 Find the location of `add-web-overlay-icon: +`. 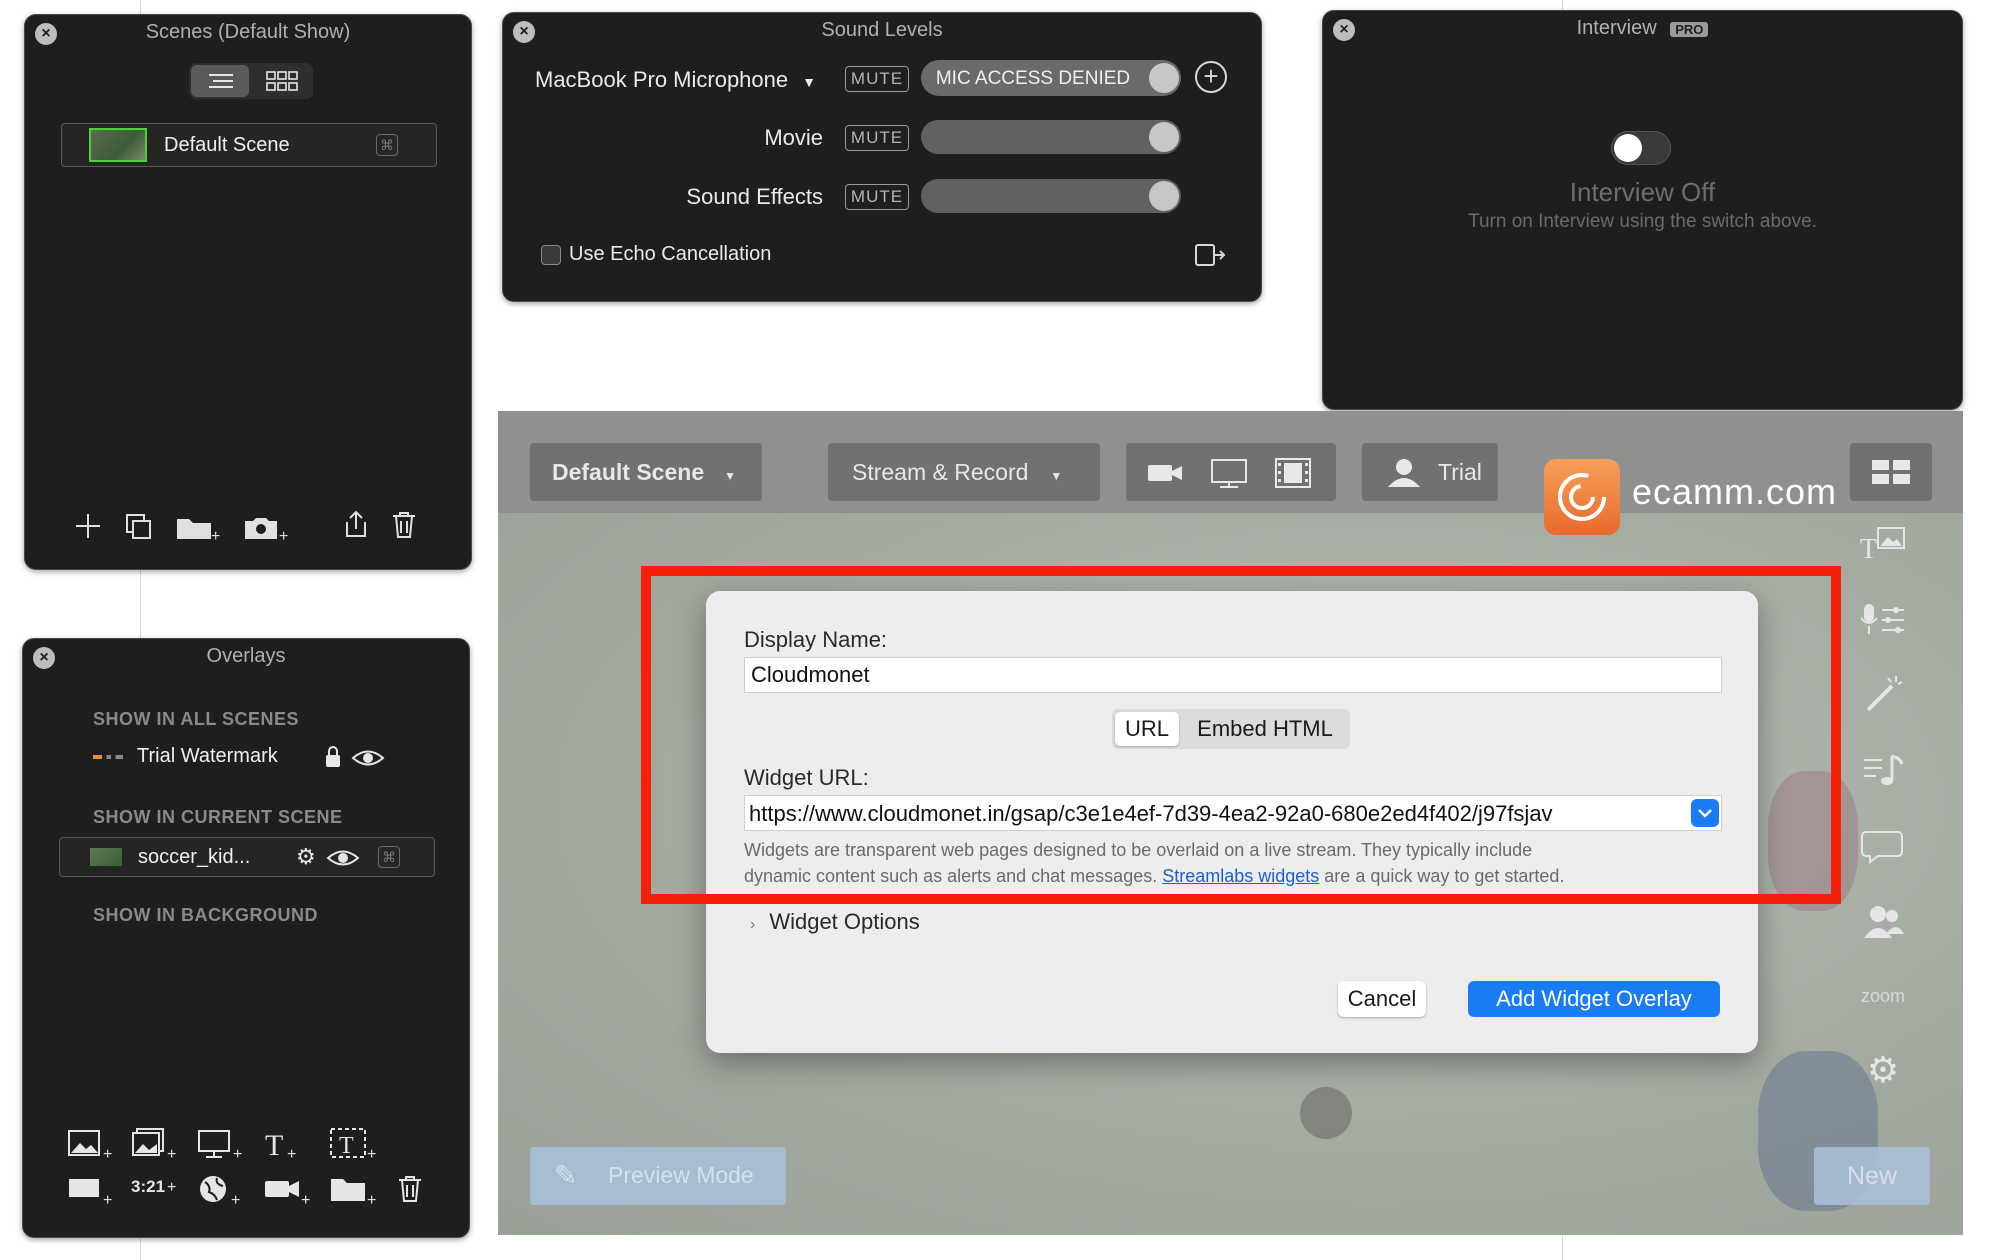

add-web-overlay-icon: + is located at coordinates (221, 1190).